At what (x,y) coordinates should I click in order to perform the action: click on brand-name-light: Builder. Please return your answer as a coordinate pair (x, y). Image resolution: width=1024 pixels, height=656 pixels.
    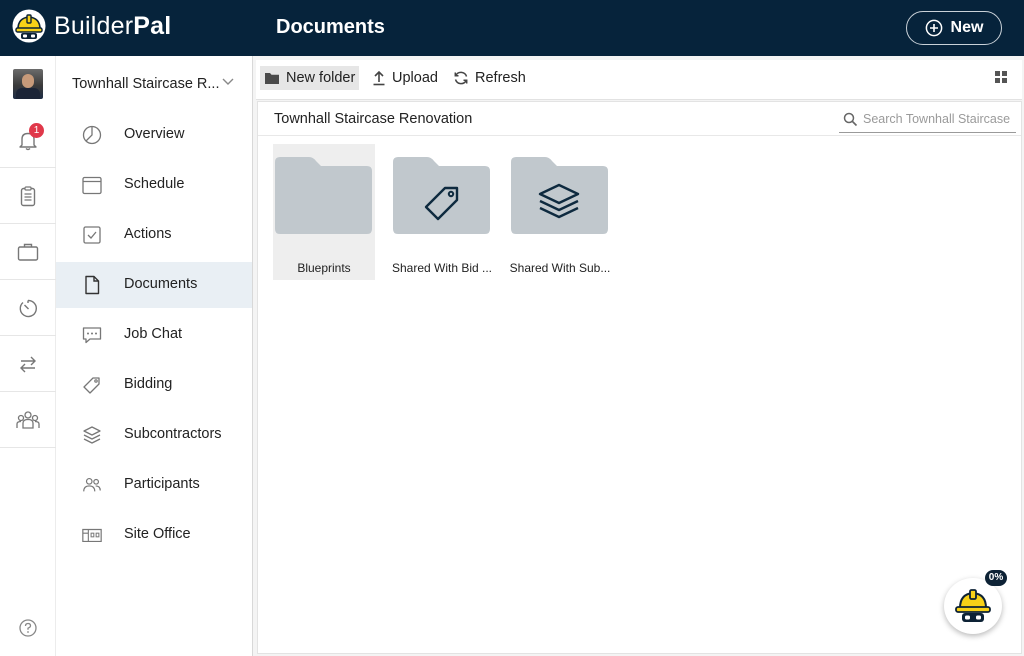
    Looking at the image, I should click on (94, 25).